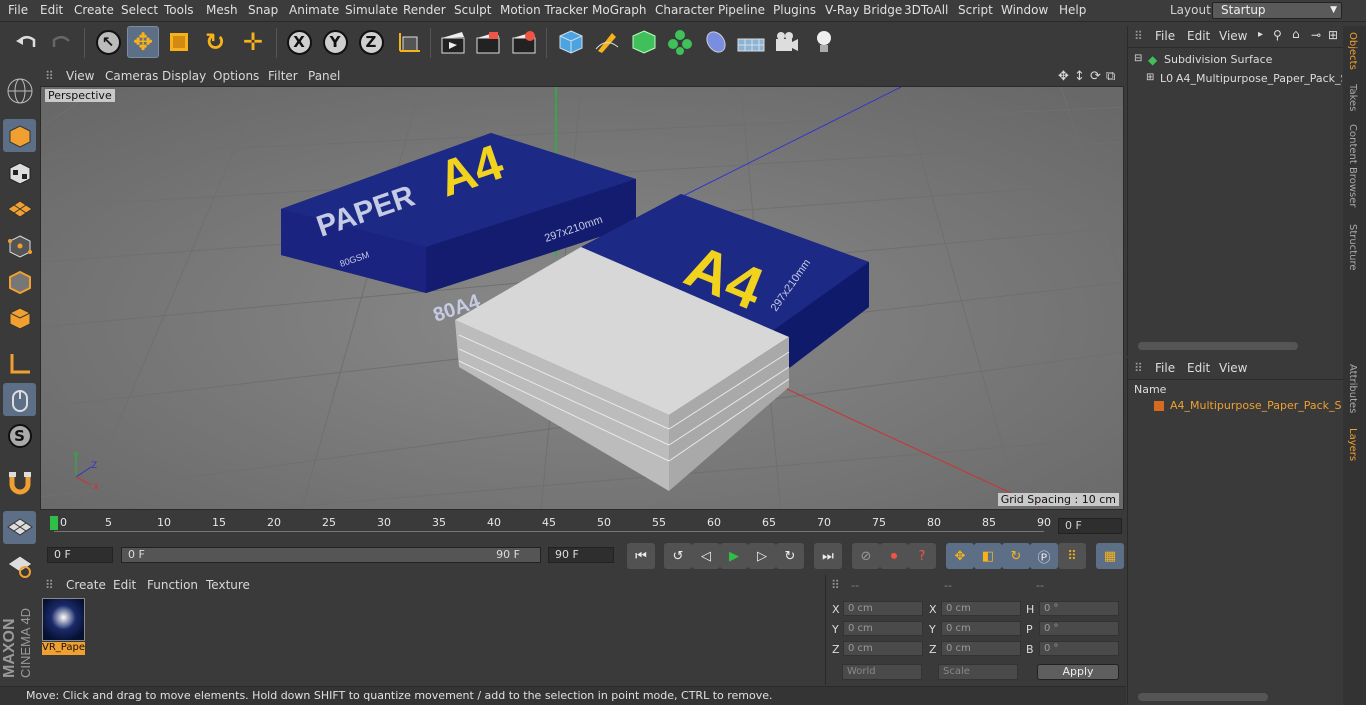 The width and height of the screenshot is (1366, 705). I want to click on solo-button: S, so click(19, 435).